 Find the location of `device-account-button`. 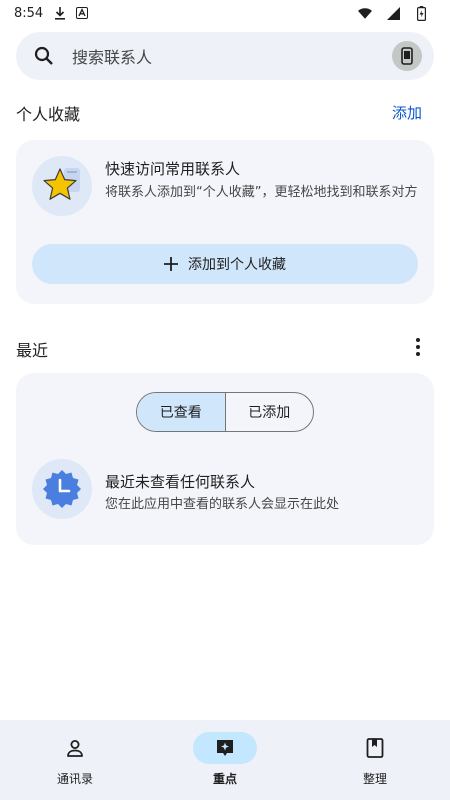

device-account-button is located at coordinates (407, 56).